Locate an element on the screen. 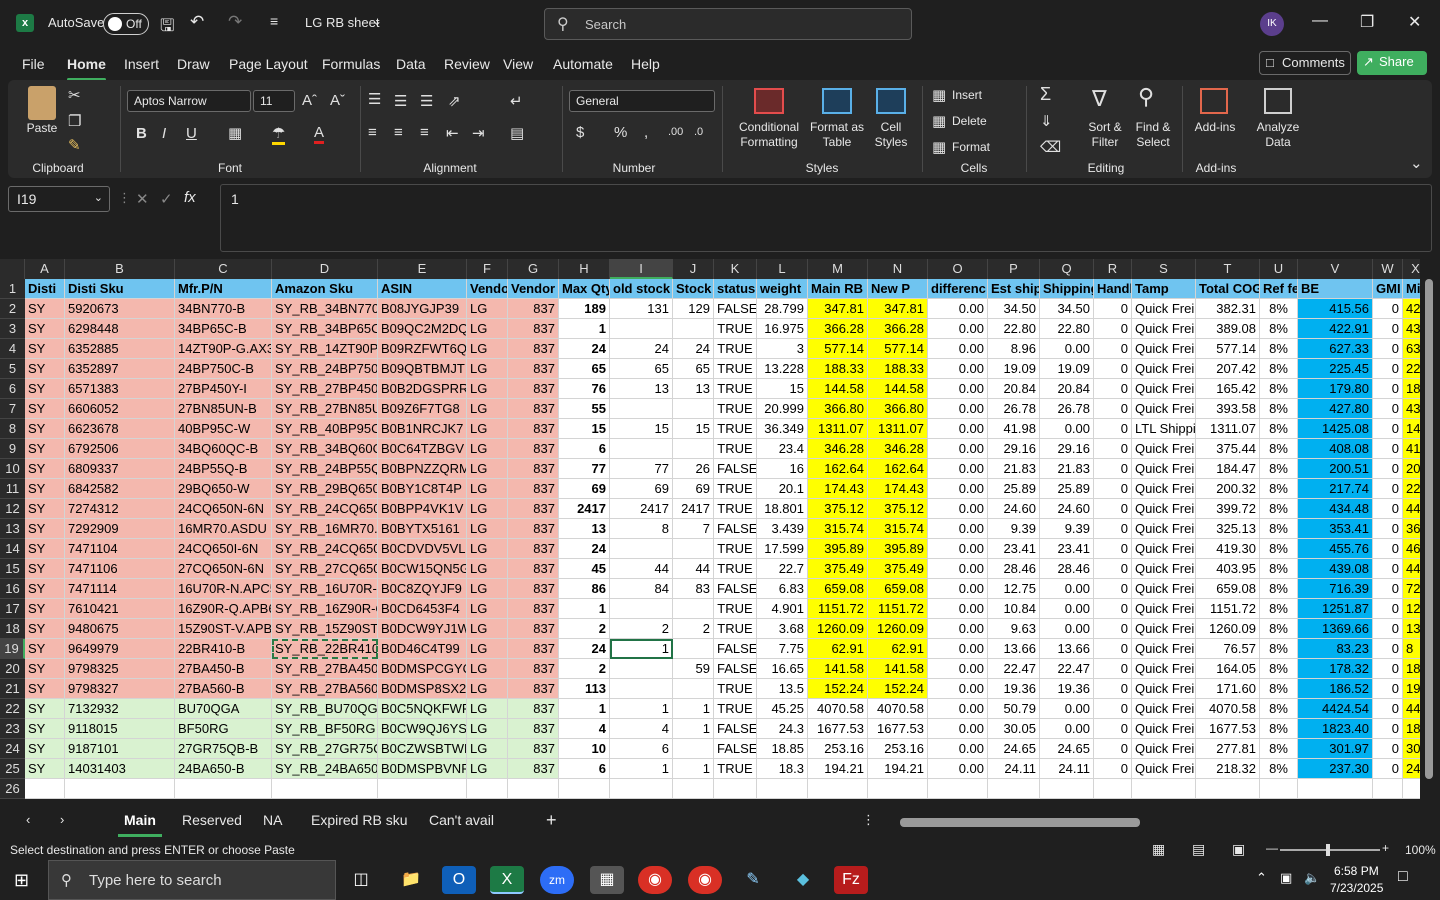 This screenshot has height=900, width=1440. row-header-4: 4 is located at coordinates (12, 349).